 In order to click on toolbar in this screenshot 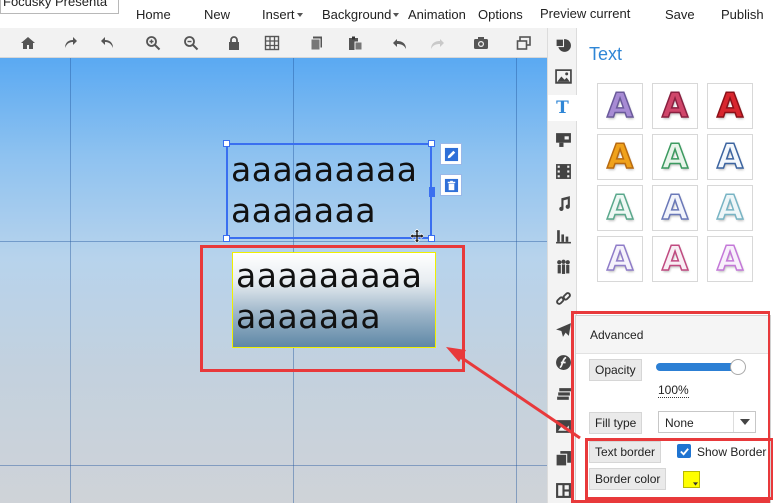, I will do `click(273, 43)`.